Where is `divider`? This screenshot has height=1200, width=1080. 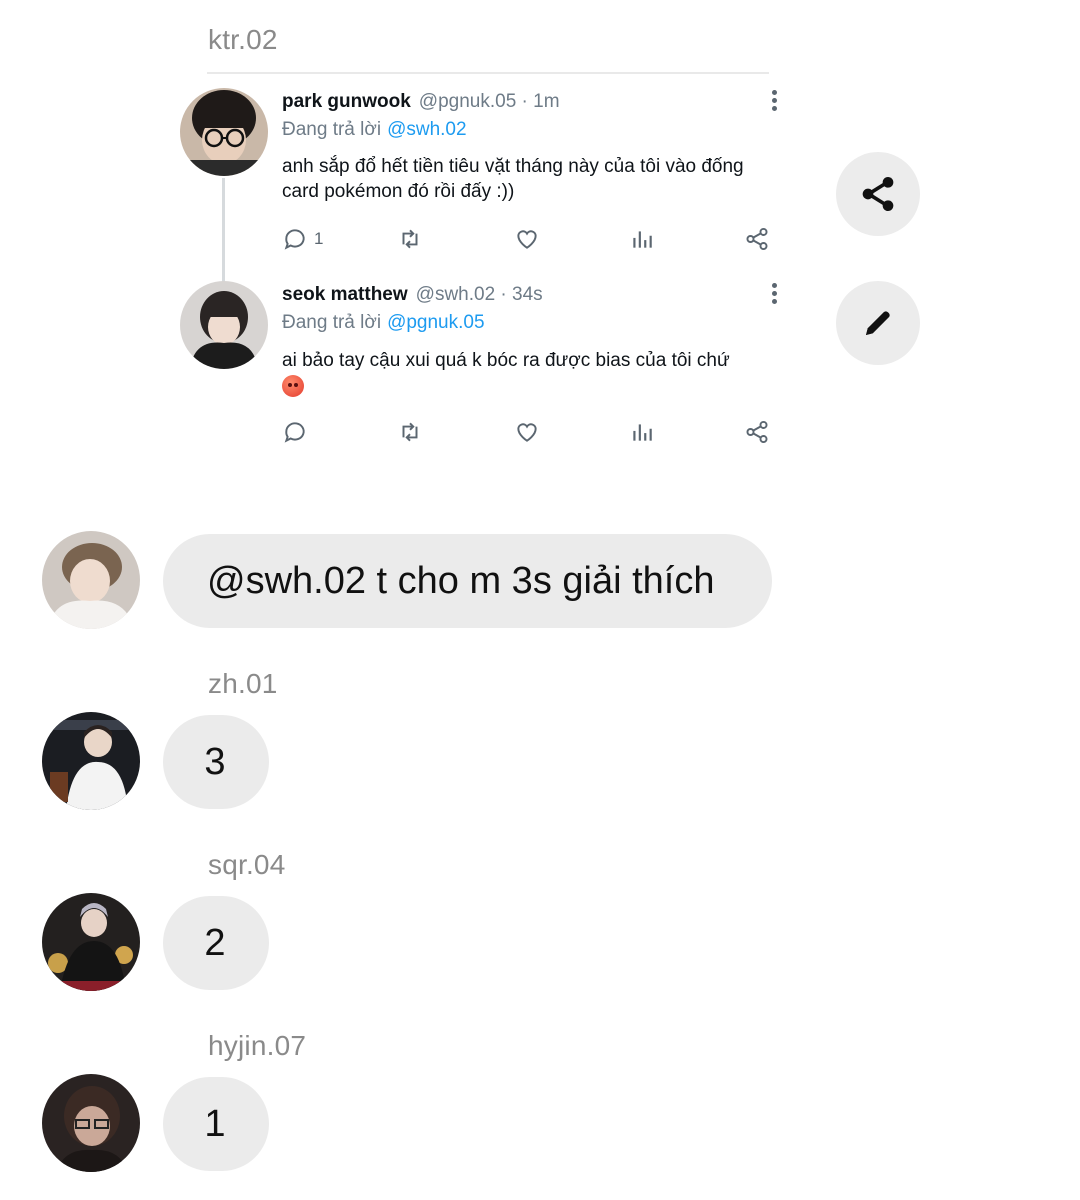 divider is located at coordinates (488, 73).